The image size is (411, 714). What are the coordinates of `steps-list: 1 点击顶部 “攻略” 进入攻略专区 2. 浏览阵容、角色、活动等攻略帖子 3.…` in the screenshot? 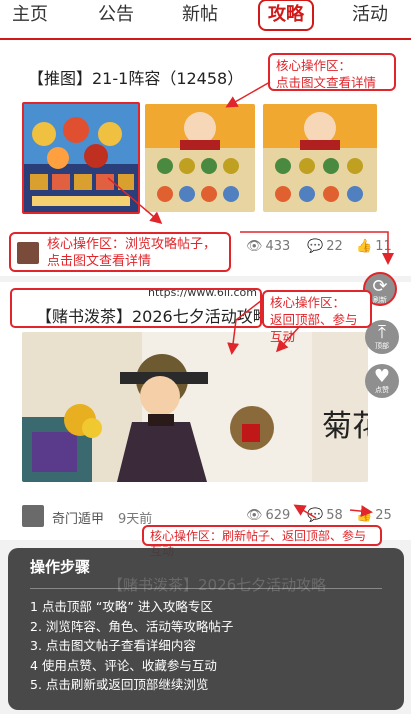 It's located at (131, 646).